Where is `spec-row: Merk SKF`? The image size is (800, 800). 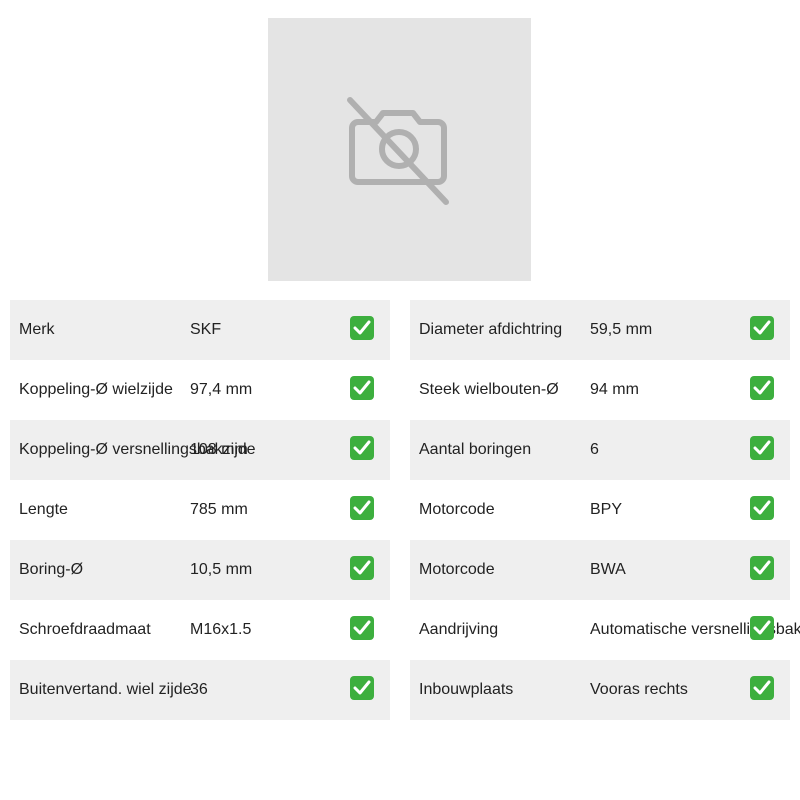
spec-row: Merk SKF is located at coordinates (200, 330).